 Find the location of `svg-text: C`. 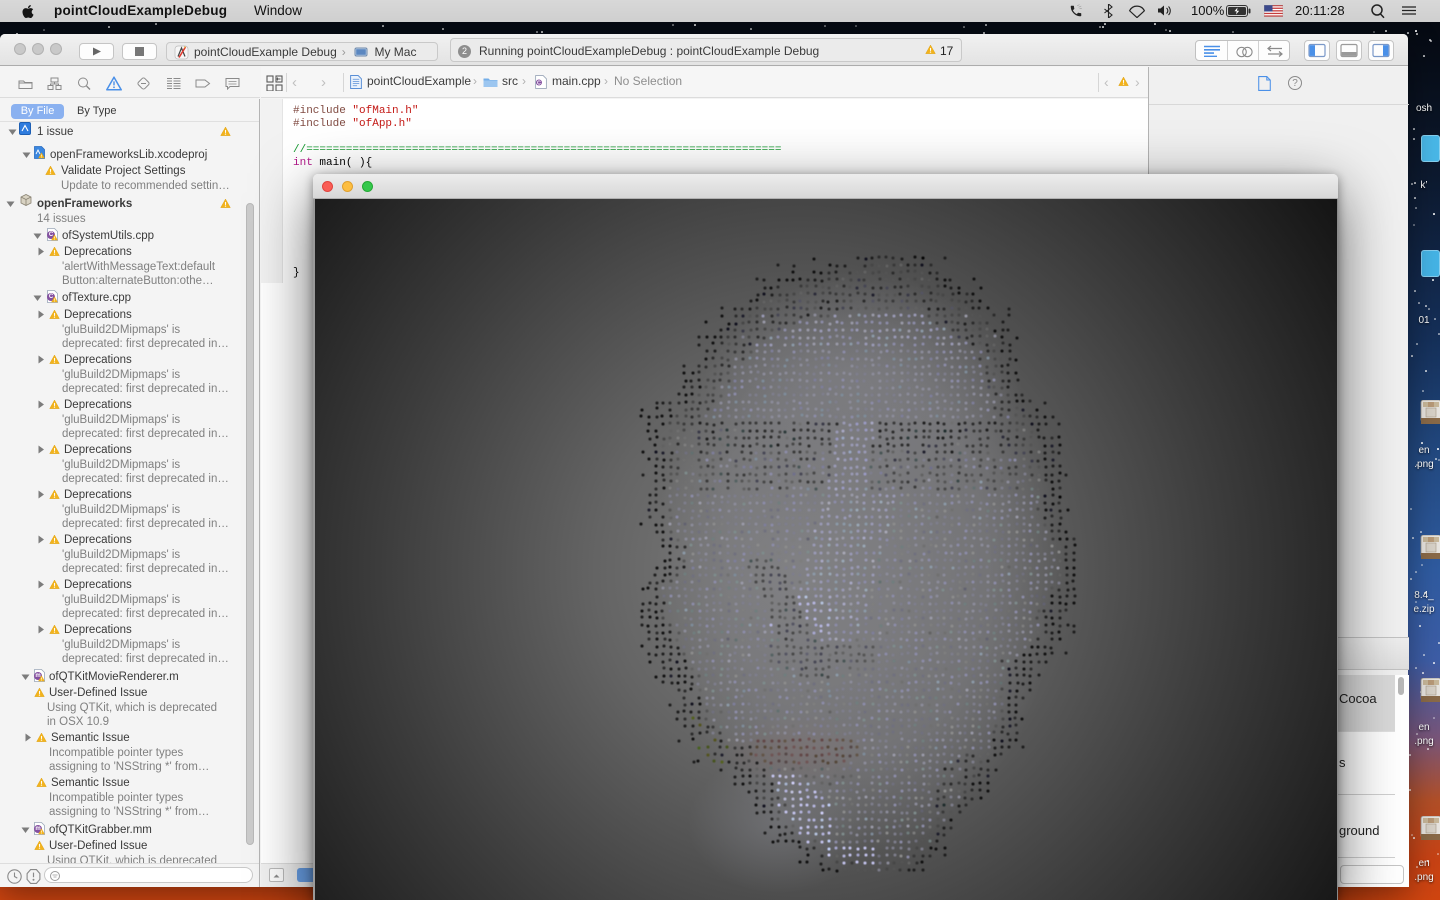

svg-text: C is located at coordinates (539, 84).